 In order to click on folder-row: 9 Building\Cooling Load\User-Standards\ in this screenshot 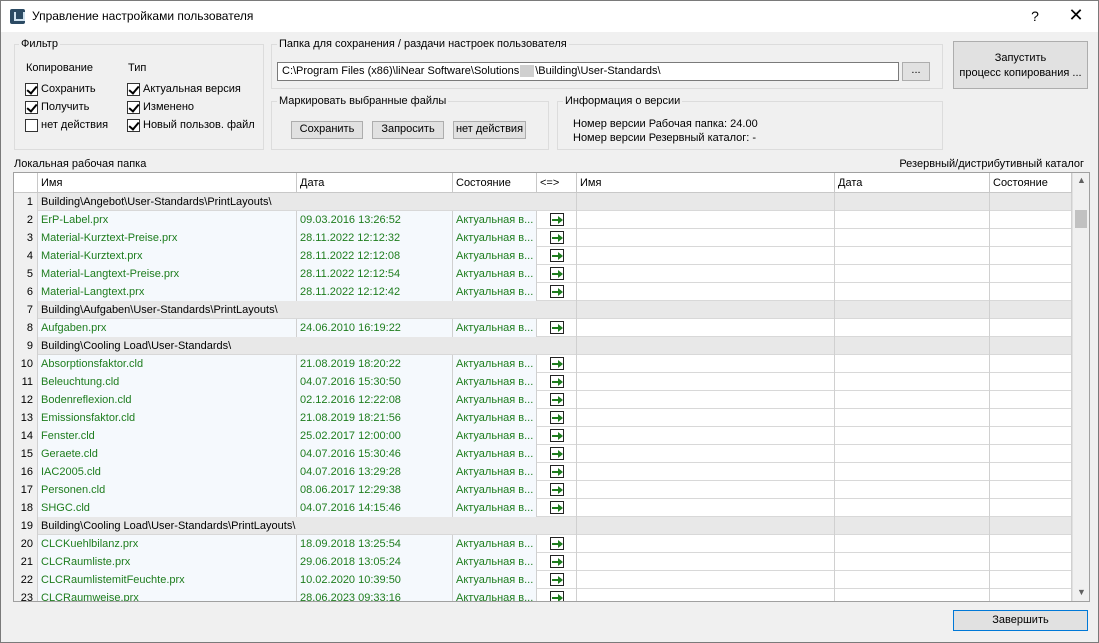, I will do `click(543, 346)`.